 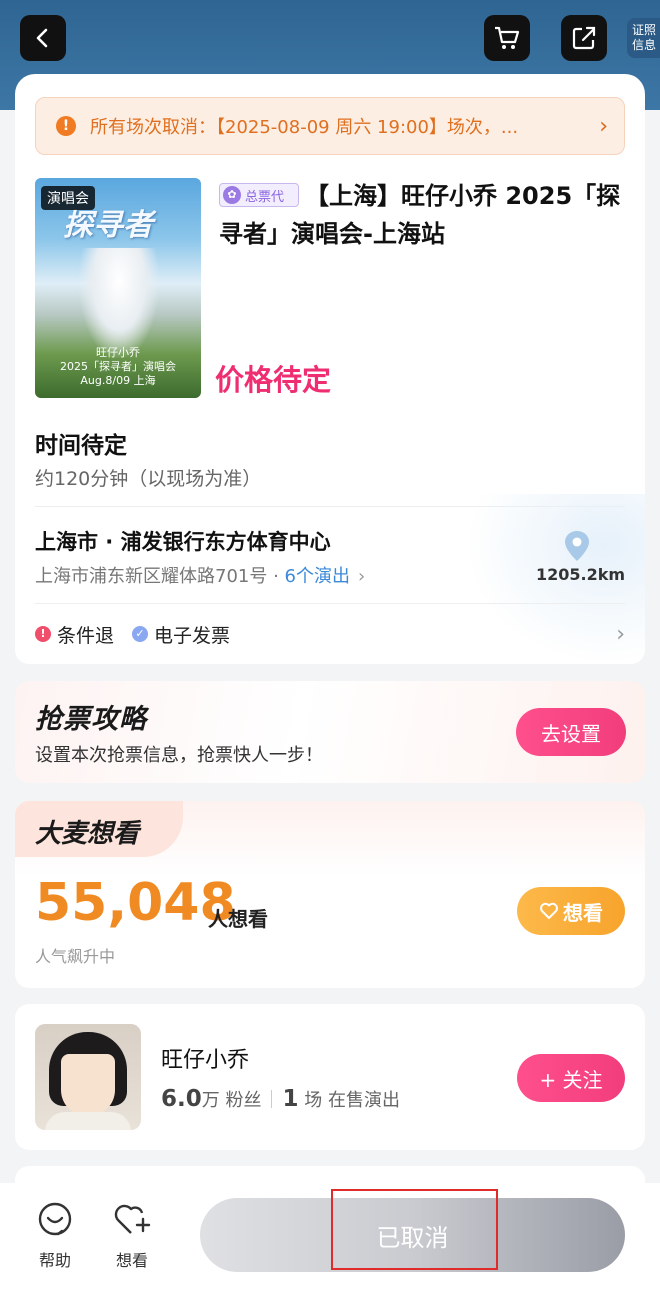 I want to click on follow-button: + 关注, so click(x=571, y=1078).